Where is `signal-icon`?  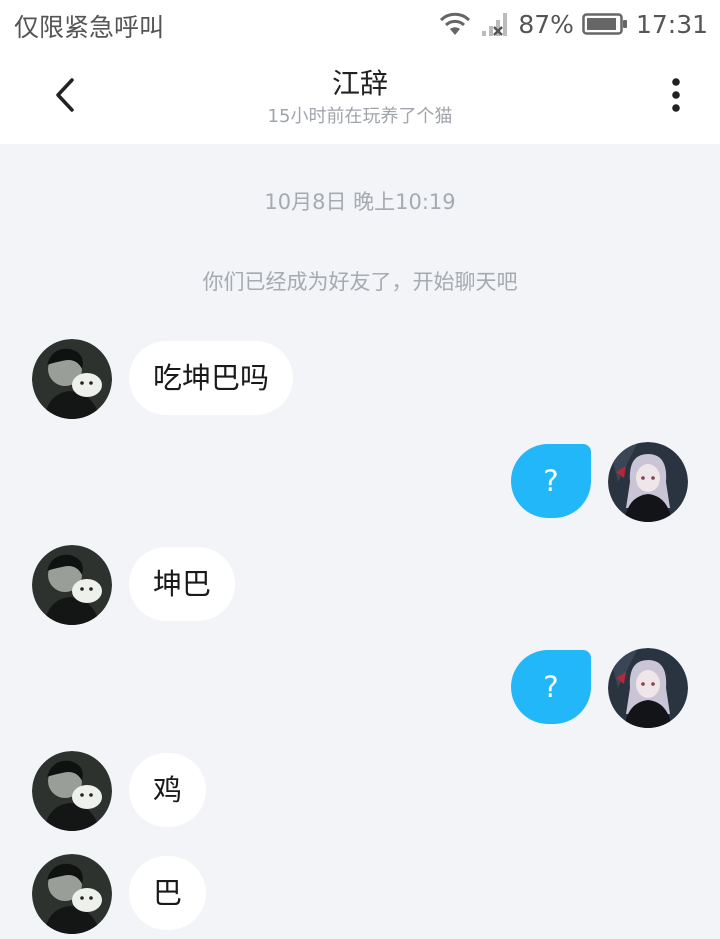
signal-icon is located at coordinates (495, 24).